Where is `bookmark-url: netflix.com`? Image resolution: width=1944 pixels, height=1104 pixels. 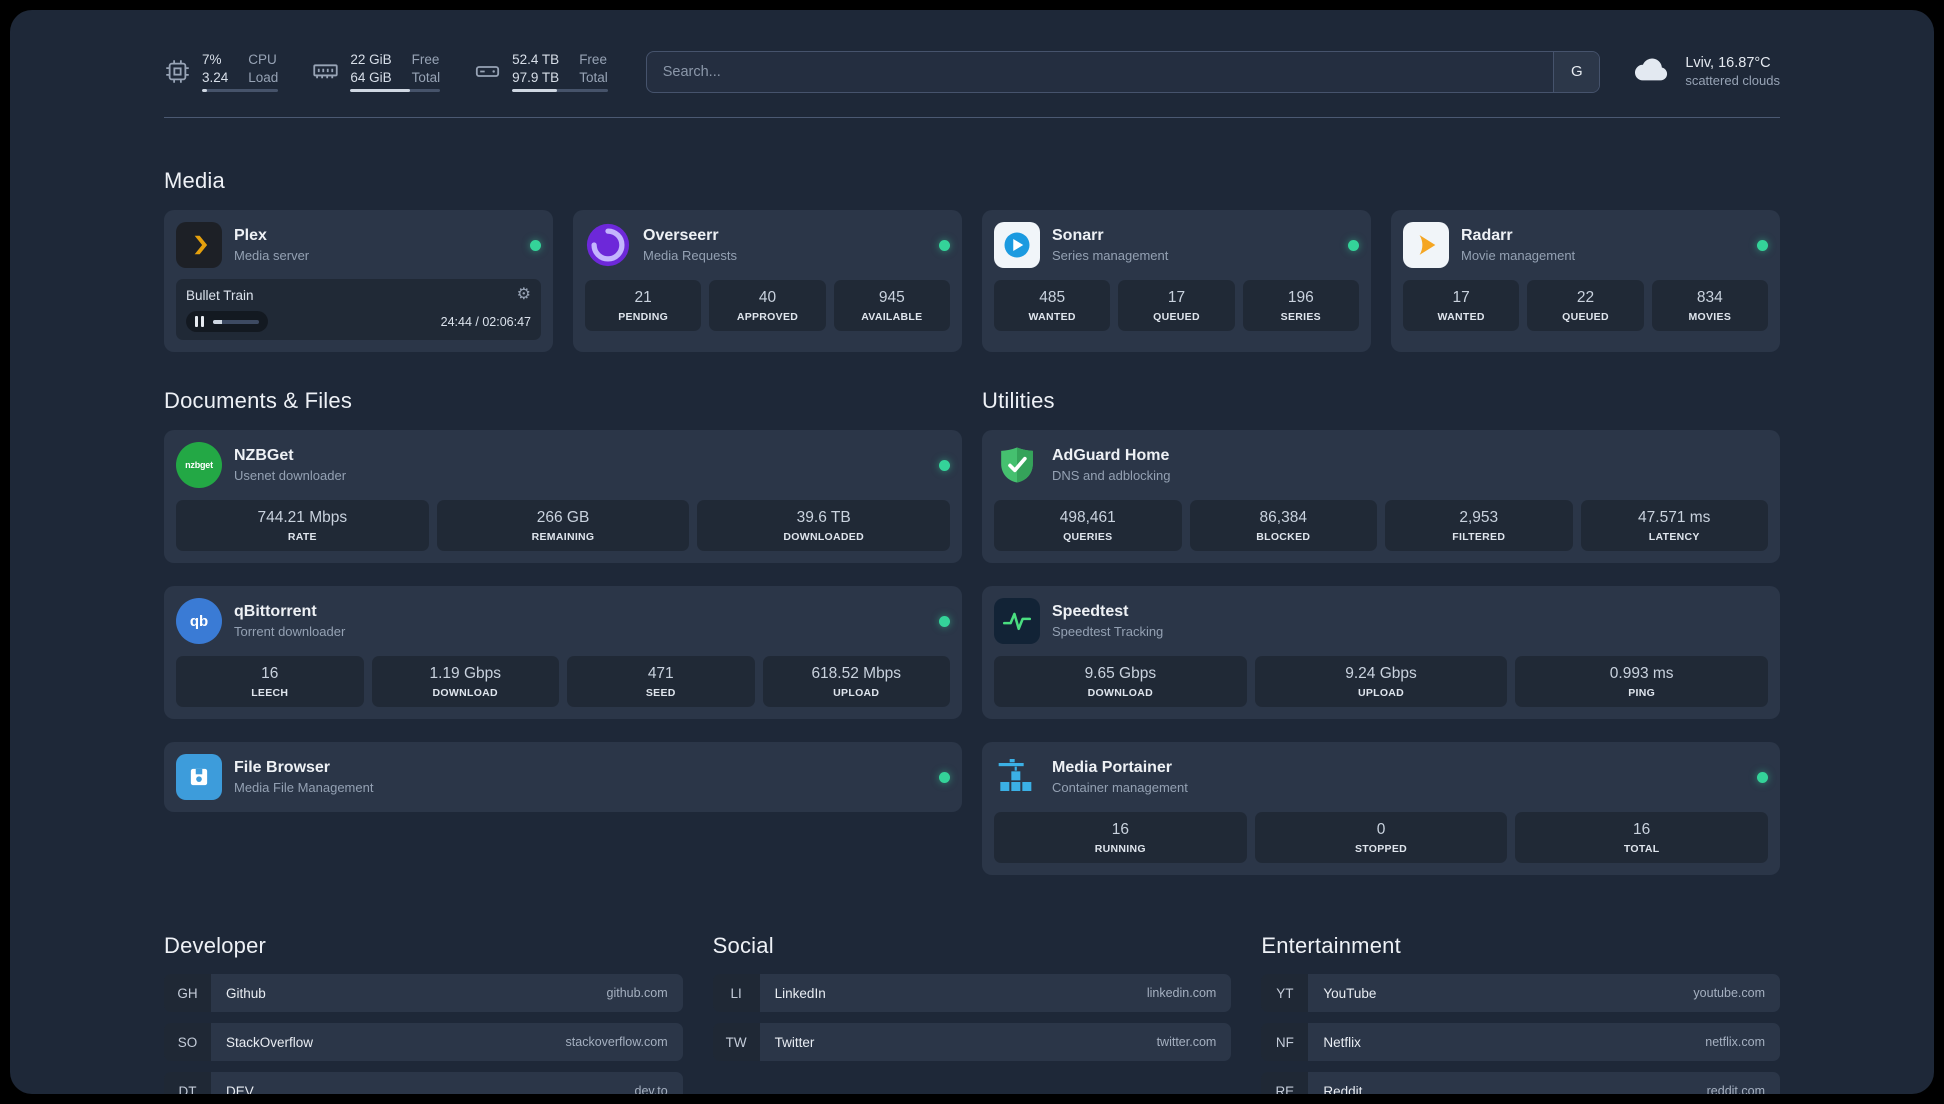 bookmark-url: netflix.com is located at coordinates (1735, 1042).